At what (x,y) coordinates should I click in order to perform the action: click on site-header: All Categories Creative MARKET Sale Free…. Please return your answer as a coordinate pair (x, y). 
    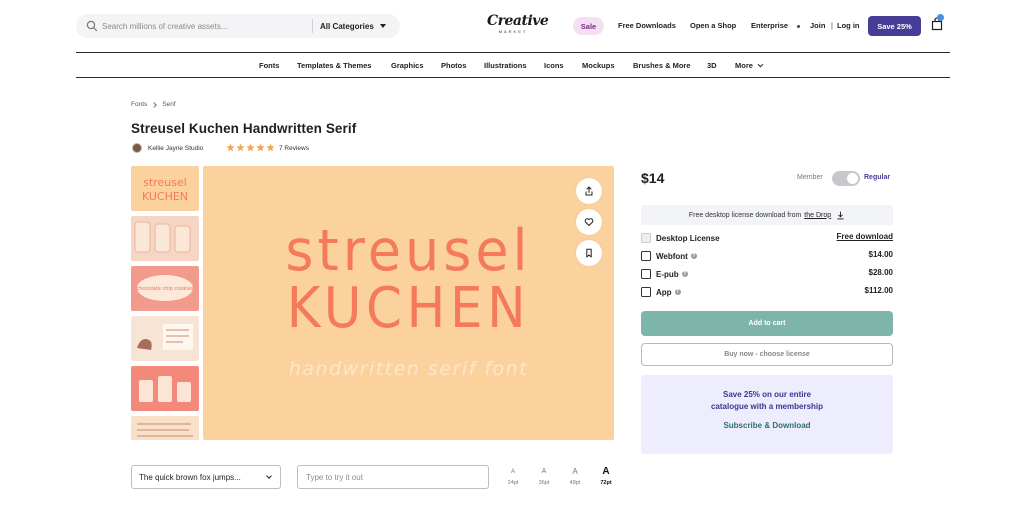
    Looking at the image, I should click on (512, 26).